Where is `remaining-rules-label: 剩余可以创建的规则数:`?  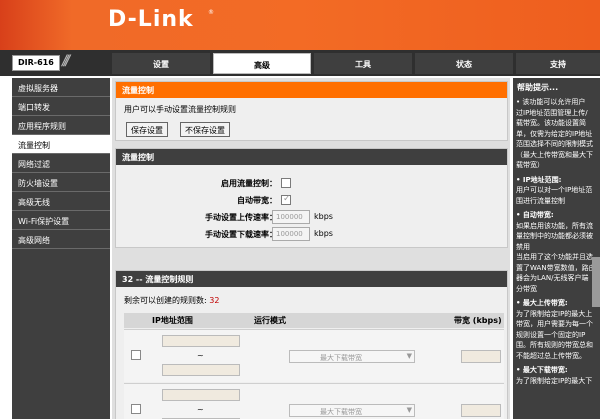 remaining-rules-label: 剩余可以创建的规则数: is located at coordinates (165, 300).